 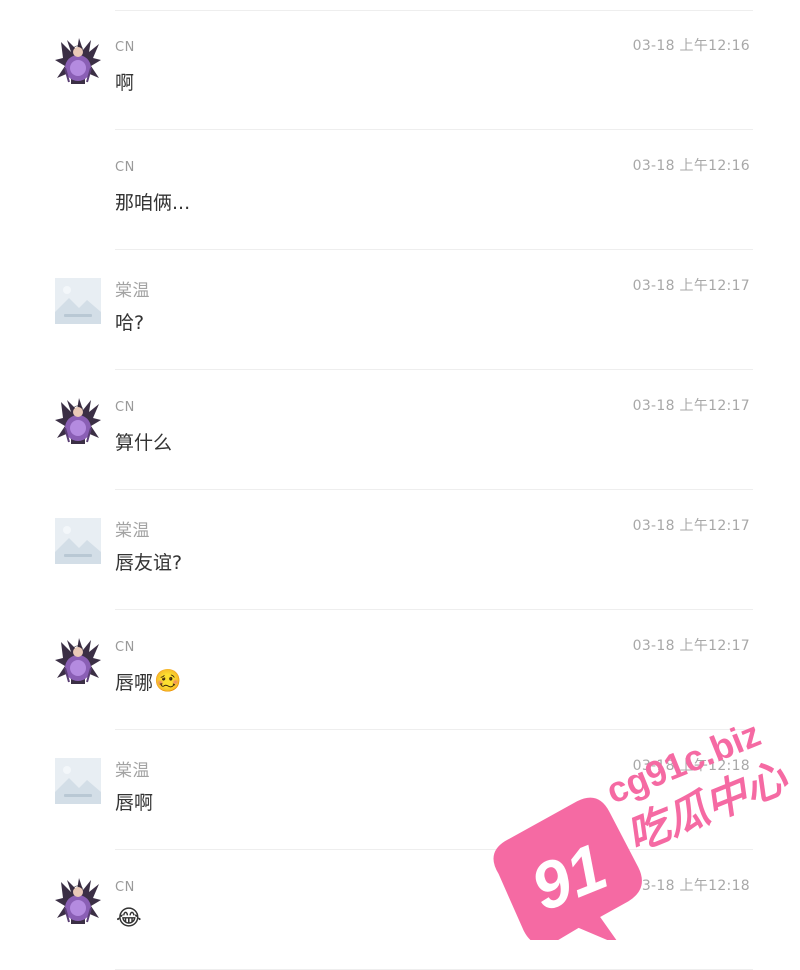 I want to click on message-text-content: 哈?, so click(x=130, y=323).